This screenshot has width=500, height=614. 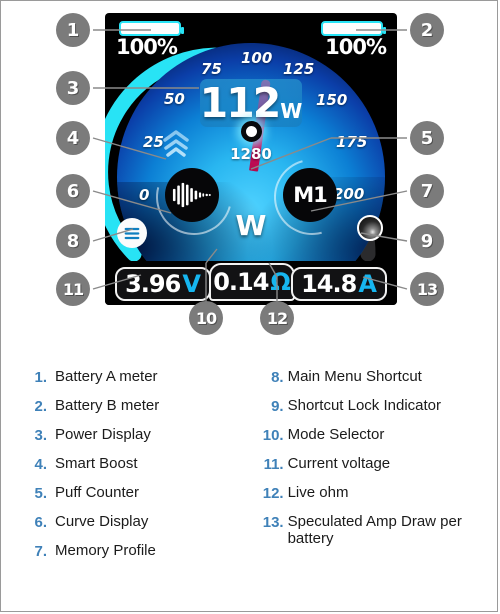 I want to click on double-chevron-up-icon, so click(x=176, y=143).